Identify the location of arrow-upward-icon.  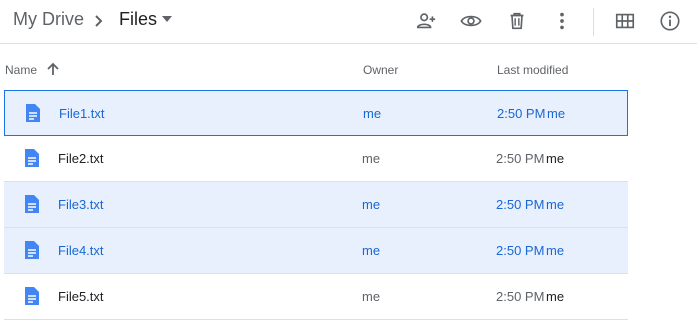
(53, 69).